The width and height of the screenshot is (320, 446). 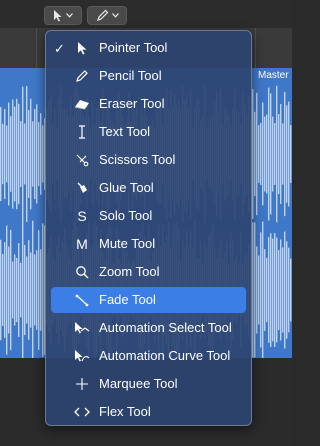 I want to click on menu-item-label: Automation Select Tool, so click(x=165, y=327).